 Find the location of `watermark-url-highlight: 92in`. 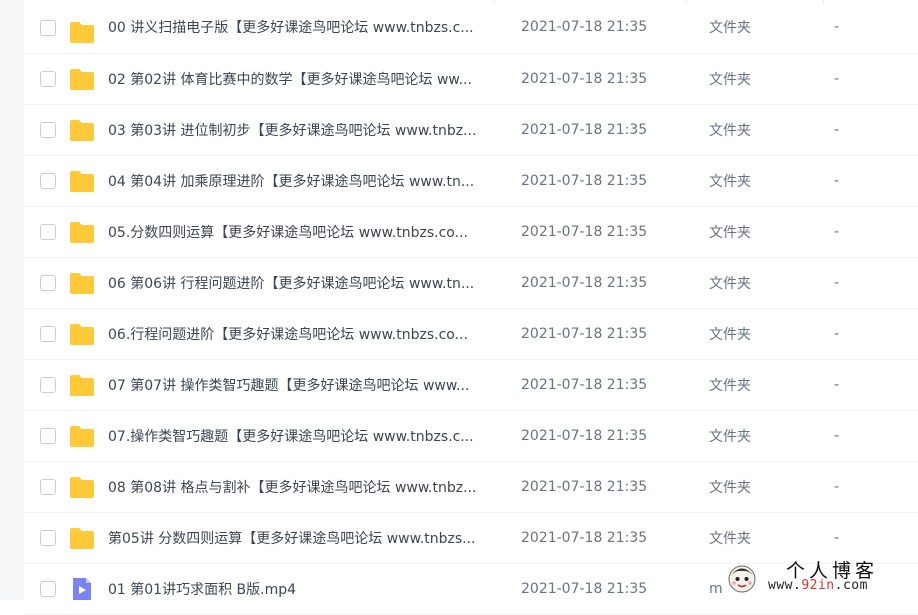

watermark-url-highlight: 92in is located at coordinates (818, 585).